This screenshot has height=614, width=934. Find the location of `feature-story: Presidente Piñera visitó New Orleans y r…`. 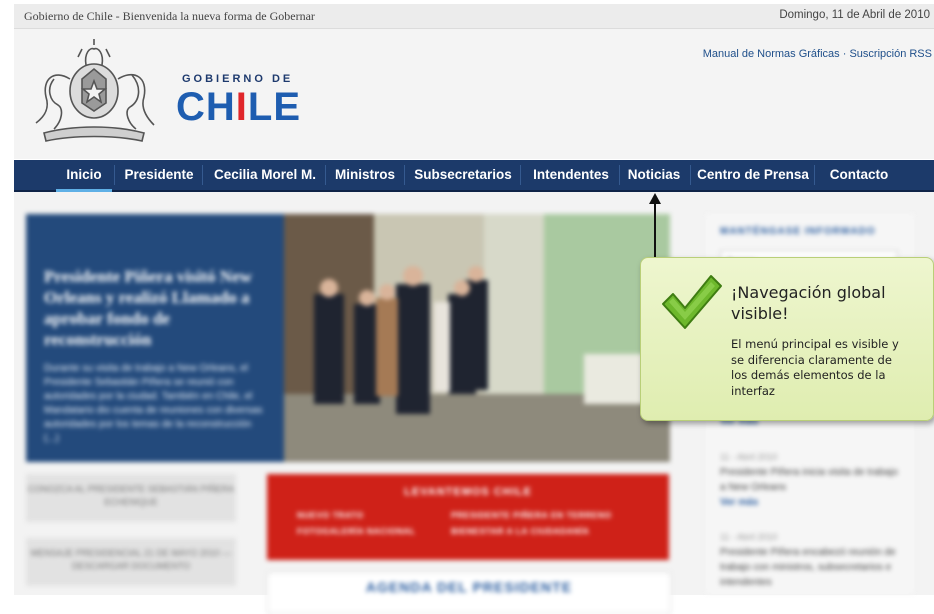

feature-story: Presidente Piñera visitó New Orleans y r… is located at coordinates (155, 338).